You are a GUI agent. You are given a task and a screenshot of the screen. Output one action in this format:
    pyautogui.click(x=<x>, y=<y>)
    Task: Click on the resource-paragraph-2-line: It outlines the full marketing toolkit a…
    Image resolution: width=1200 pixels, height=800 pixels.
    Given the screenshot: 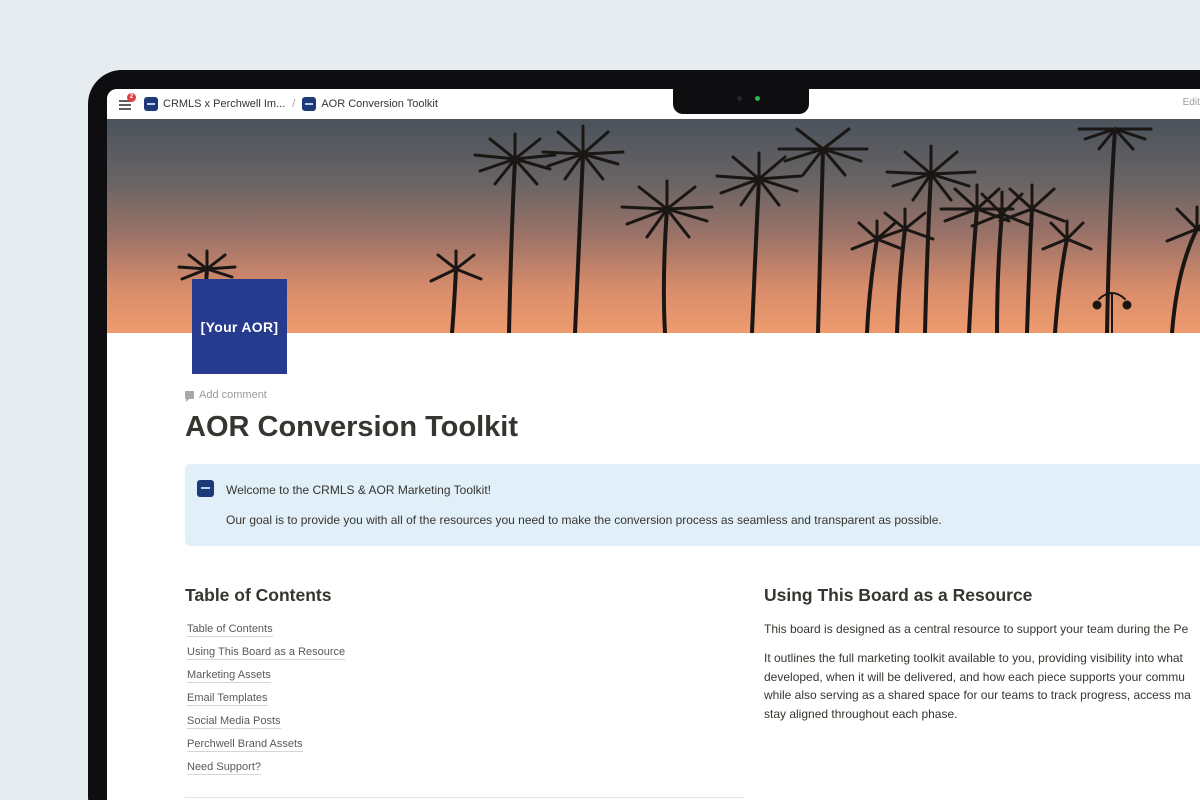 What is the action you would take?
    pyautogui.click(x=973, y=658)
    